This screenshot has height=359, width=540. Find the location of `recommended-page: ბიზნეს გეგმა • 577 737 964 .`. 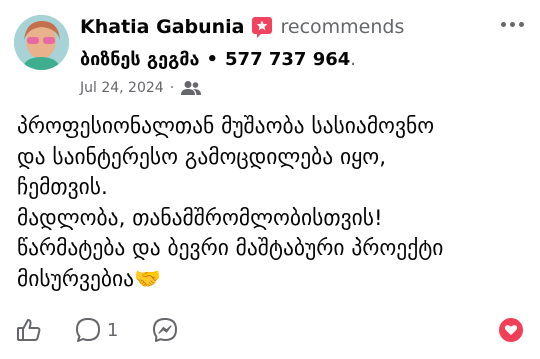

recommended-page: ბიზნეს გეგმა • 577 737 964 . is located at coordinates (218, 59).